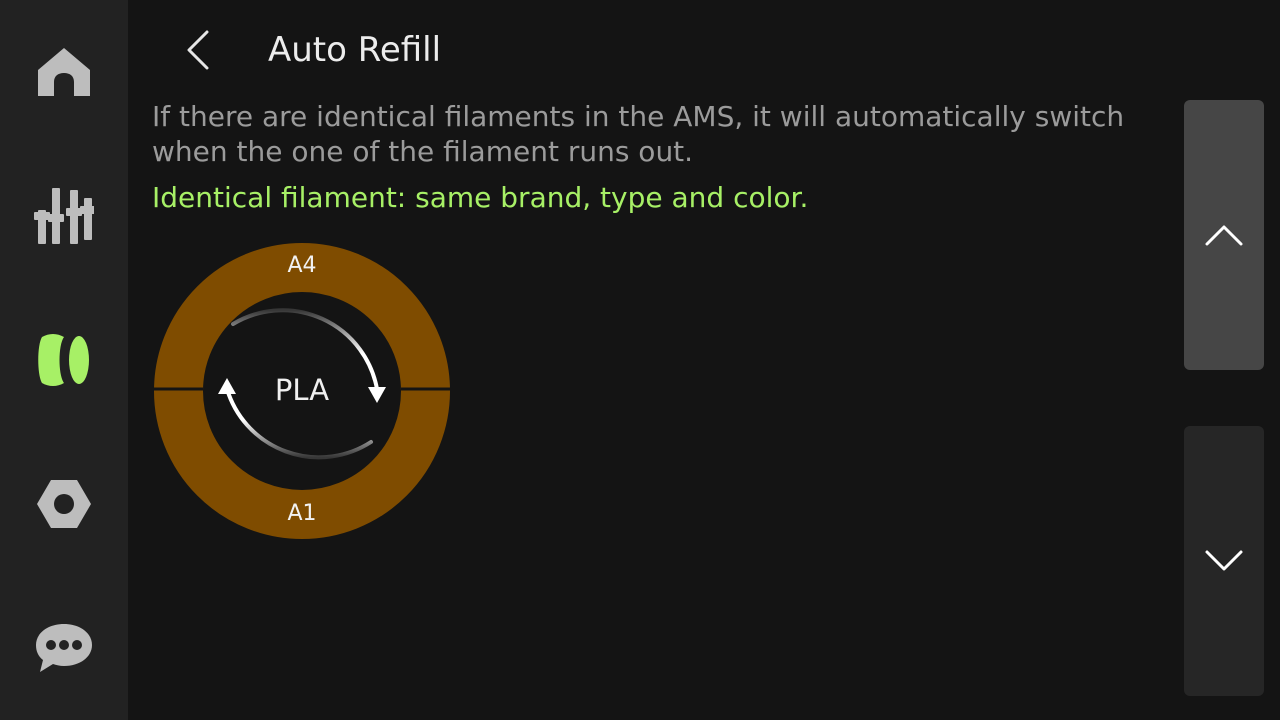  I want to click on chevron-up-icon, so click(1224, 235).